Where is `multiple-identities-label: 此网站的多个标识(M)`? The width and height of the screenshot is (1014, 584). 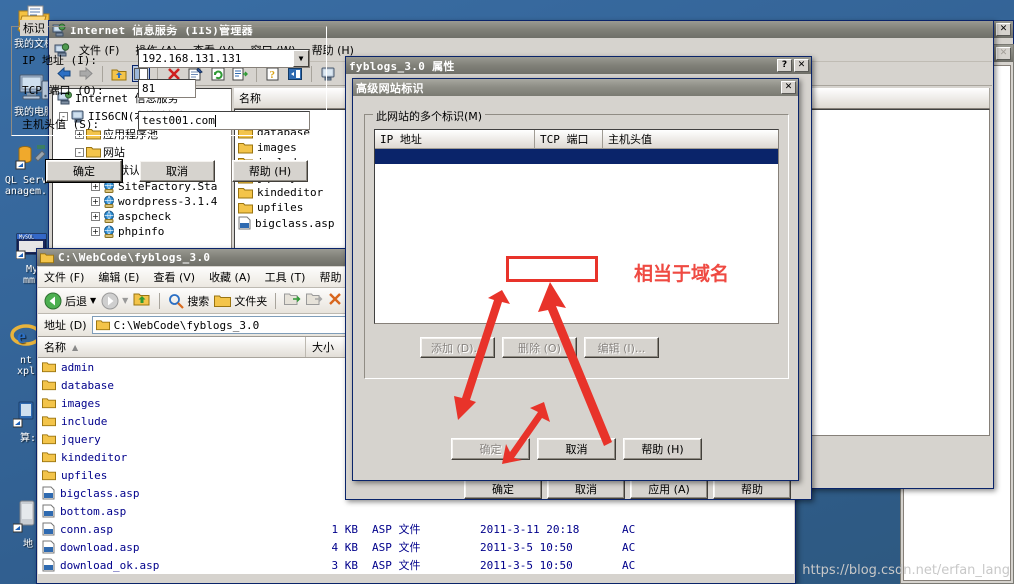 multiple-identities-label: 此网站的多个标识(M) is located at coordinates (429, 116).